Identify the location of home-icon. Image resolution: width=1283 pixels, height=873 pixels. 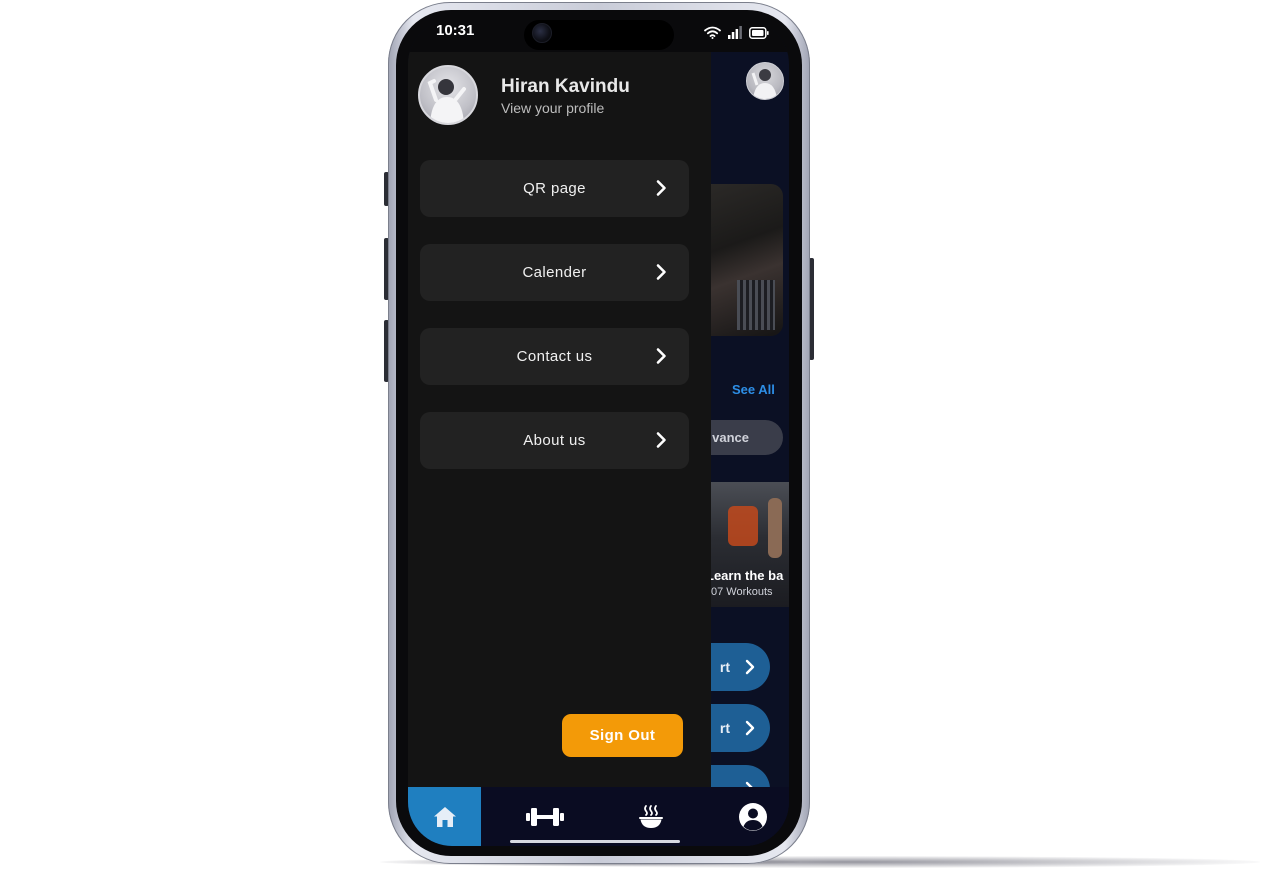
(444, 816).